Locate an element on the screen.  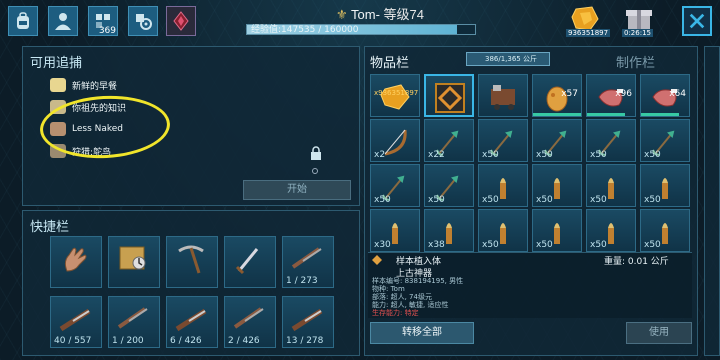
slot-quantity: x936351897 is located at coordinates (396, 93).